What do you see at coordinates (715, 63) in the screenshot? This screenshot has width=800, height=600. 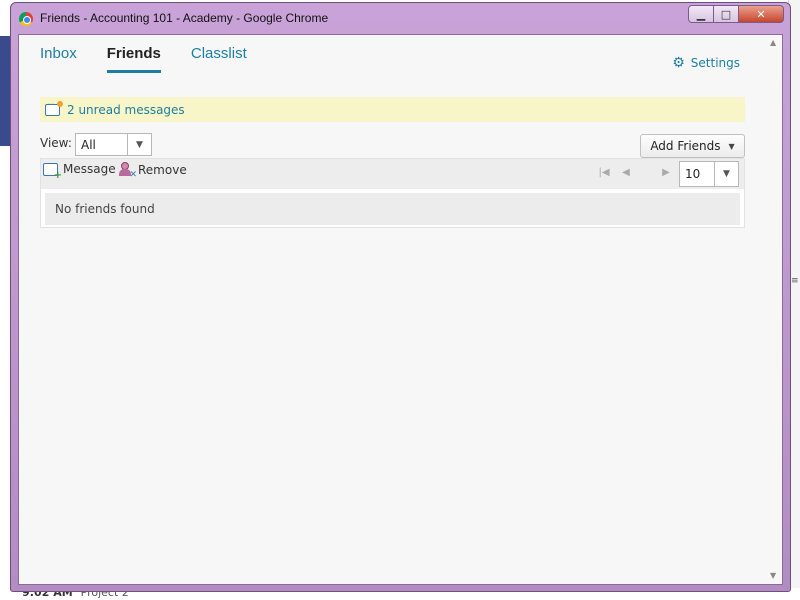 I see `settings-label: Settings` at bounding box center [715, 63].